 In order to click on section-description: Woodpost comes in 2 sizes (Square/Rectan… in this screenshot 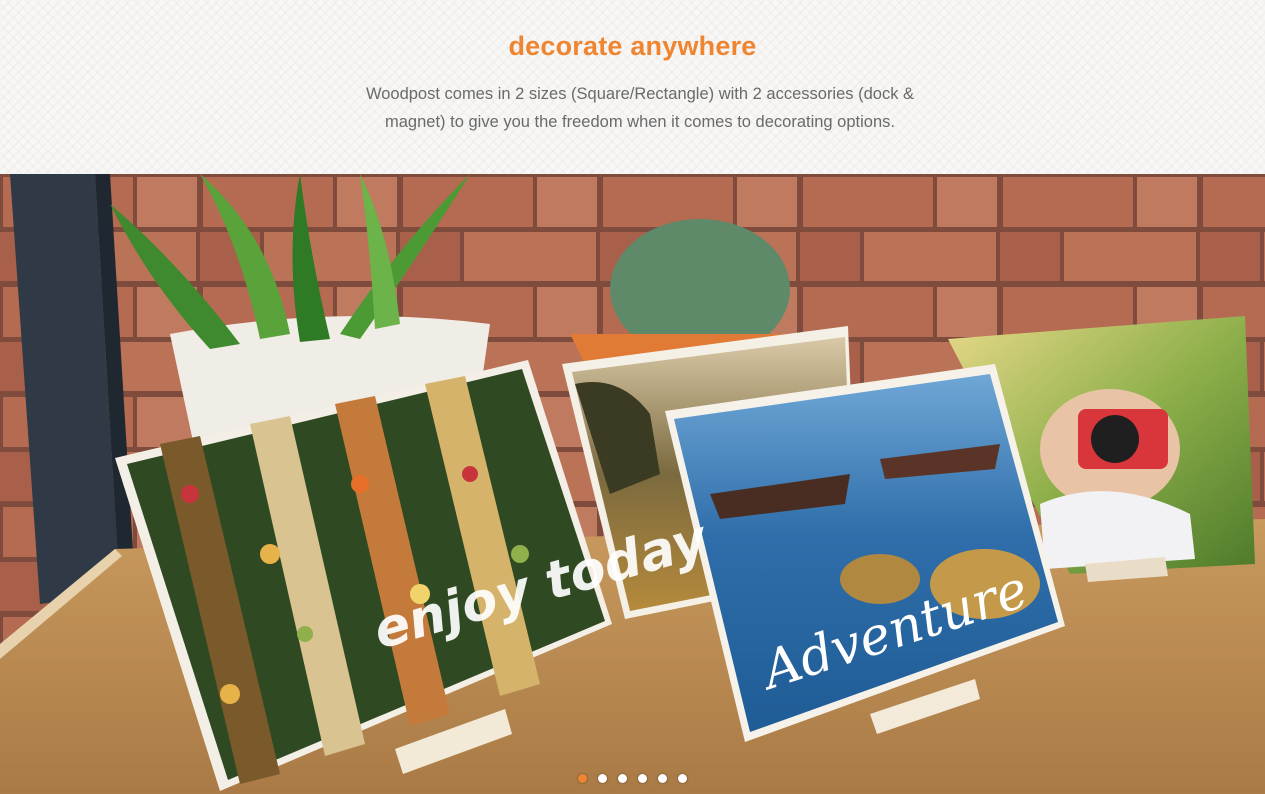, I will do `click(640, 108)`.